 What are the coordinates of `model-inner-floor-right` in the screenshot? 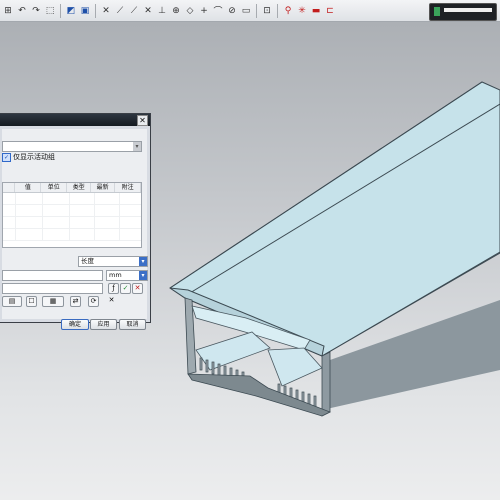 It's located at (295, 367).